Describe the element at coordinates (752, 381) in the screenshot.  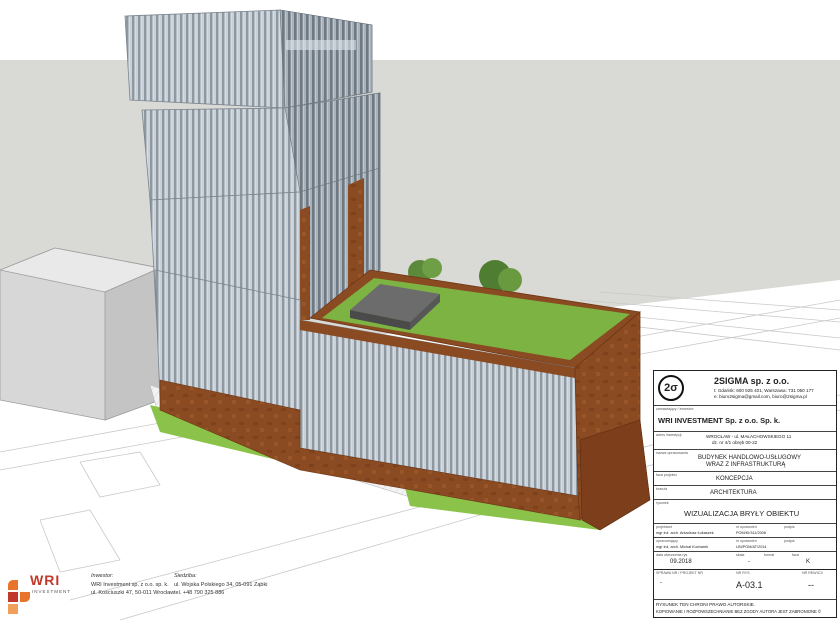
I see `company-name: 2SIGMA sp. z o.o.` at that location.